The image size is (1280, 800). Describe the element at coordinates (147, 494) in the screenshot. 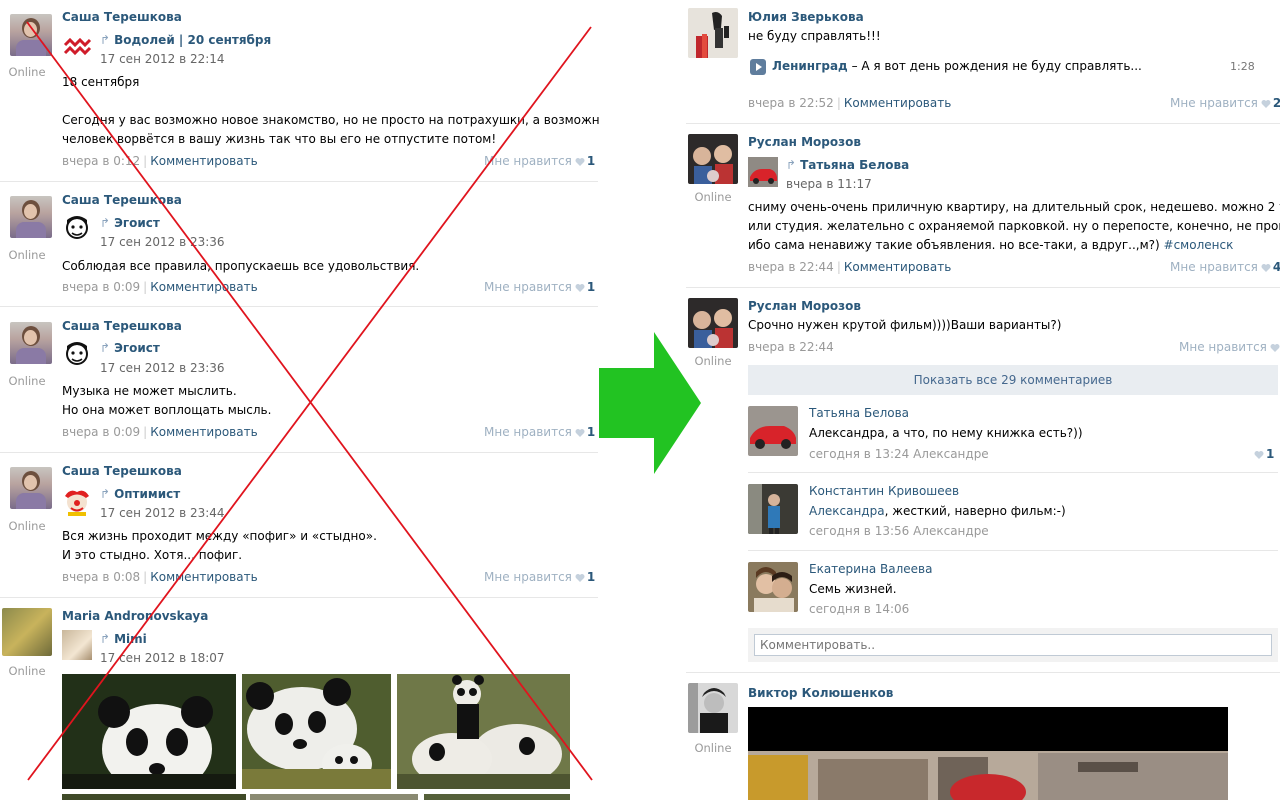

I see `repost-source-name: Оптимист` at that location.